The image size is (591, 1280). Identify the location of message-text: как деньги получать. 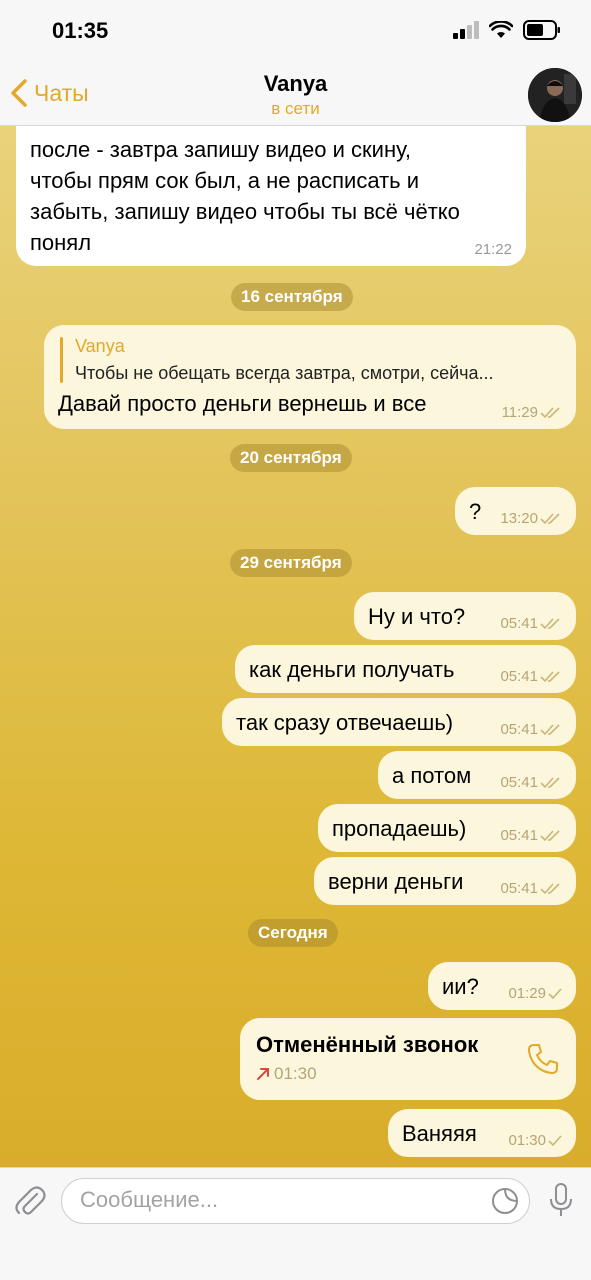
(352, 669).